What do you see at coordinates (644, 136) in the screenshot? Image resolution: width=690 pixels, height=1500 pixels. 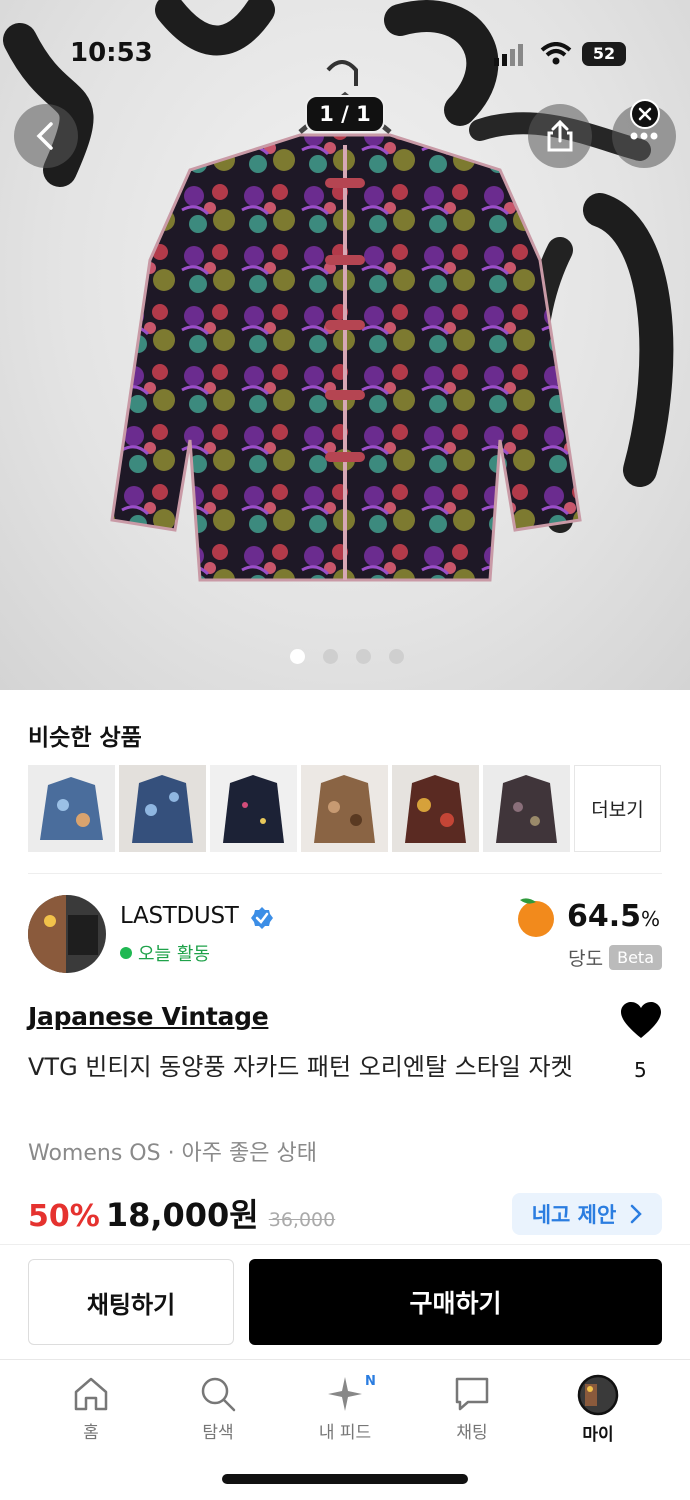 I see `more-dots-icon` at bounding box center [644, 136].